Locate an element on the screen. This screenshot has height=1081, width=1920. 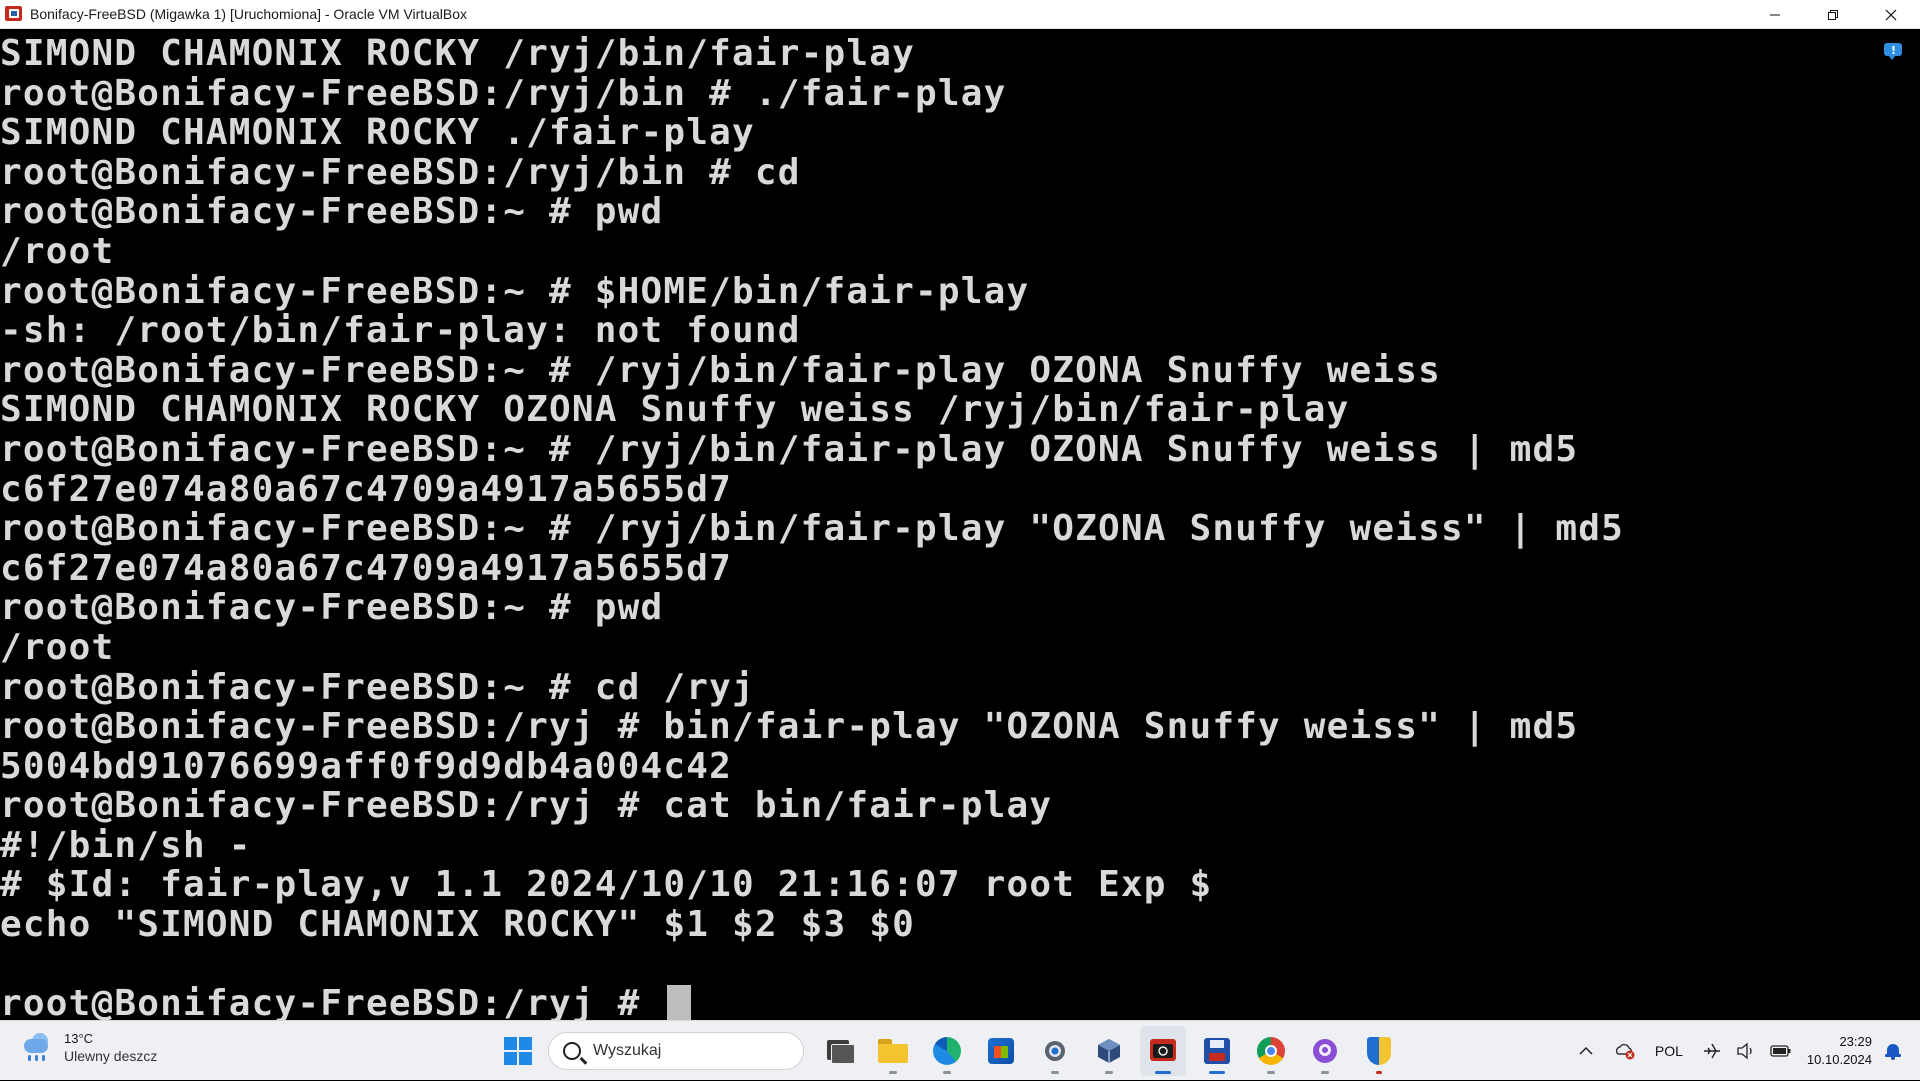
taskbar-search: Wyszukaj is located at coordinates (676, 1051).